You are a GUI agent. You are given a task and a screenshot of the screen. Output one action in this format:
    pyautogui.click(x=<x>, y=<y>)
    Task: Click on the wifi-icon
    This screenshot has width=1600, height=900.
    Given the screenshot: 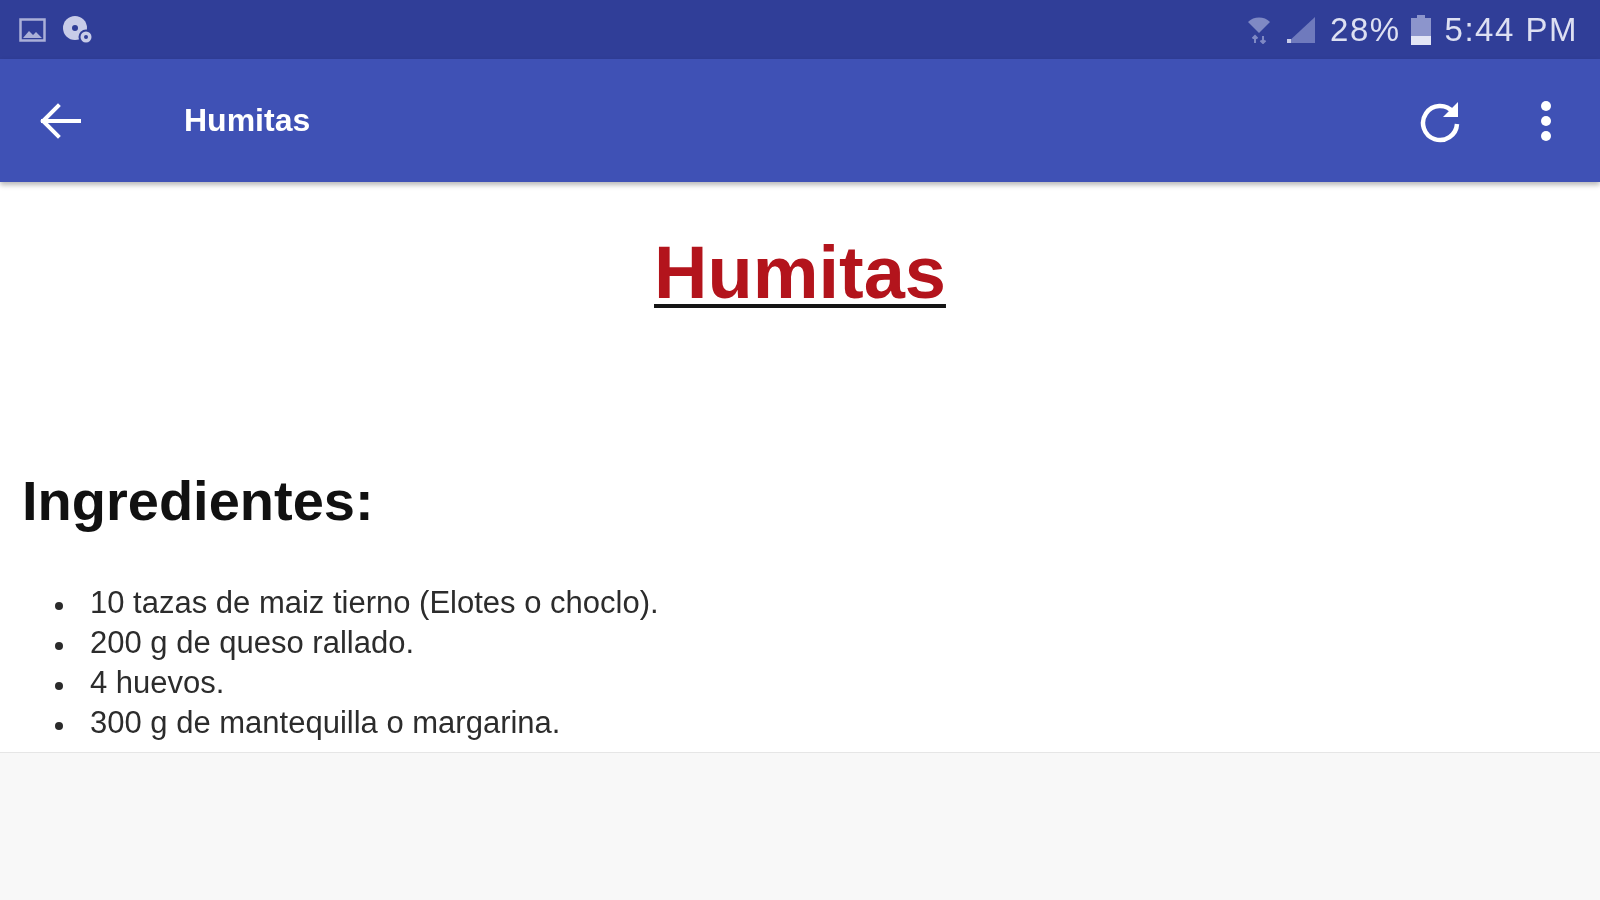 What is the action you would take?
    pyautogui.click(x=1259, y=29)
    